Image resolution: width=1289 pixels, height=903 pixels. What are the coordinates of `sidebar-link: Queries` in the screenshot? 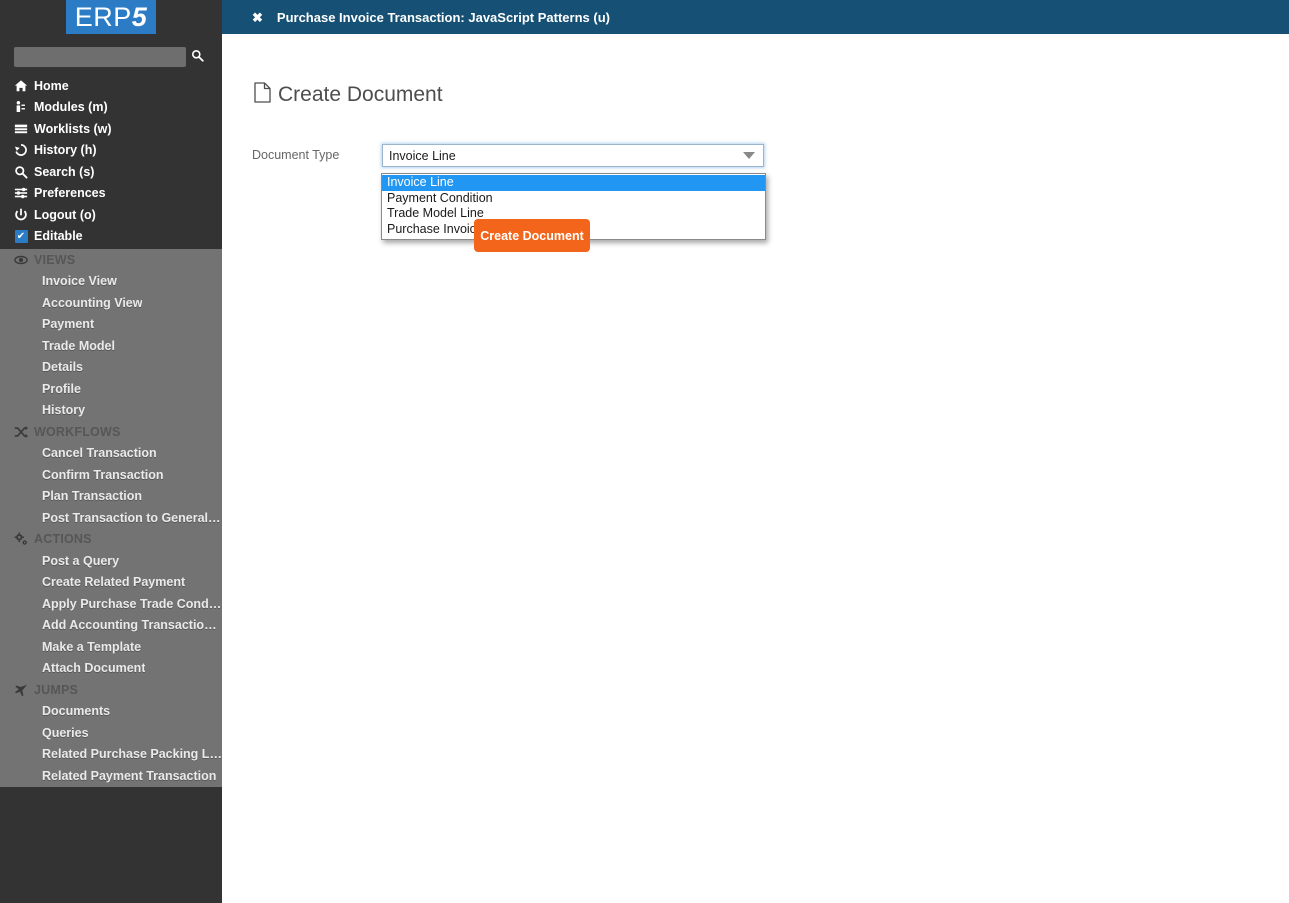 It's located at (111, 733).